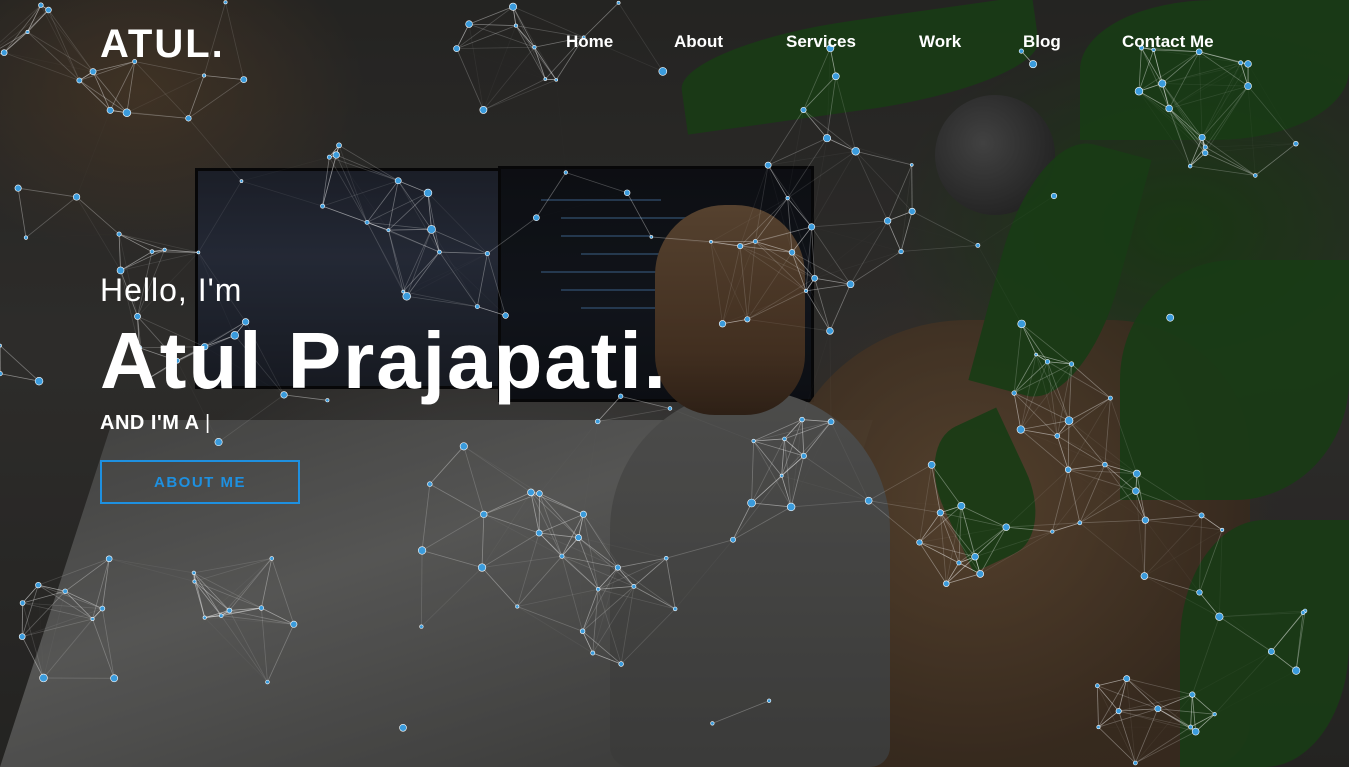  What do you see at coordinates (971, 42) in the screenshot?
I see `nav-link-work: Work` at bounding box center [971, 42].